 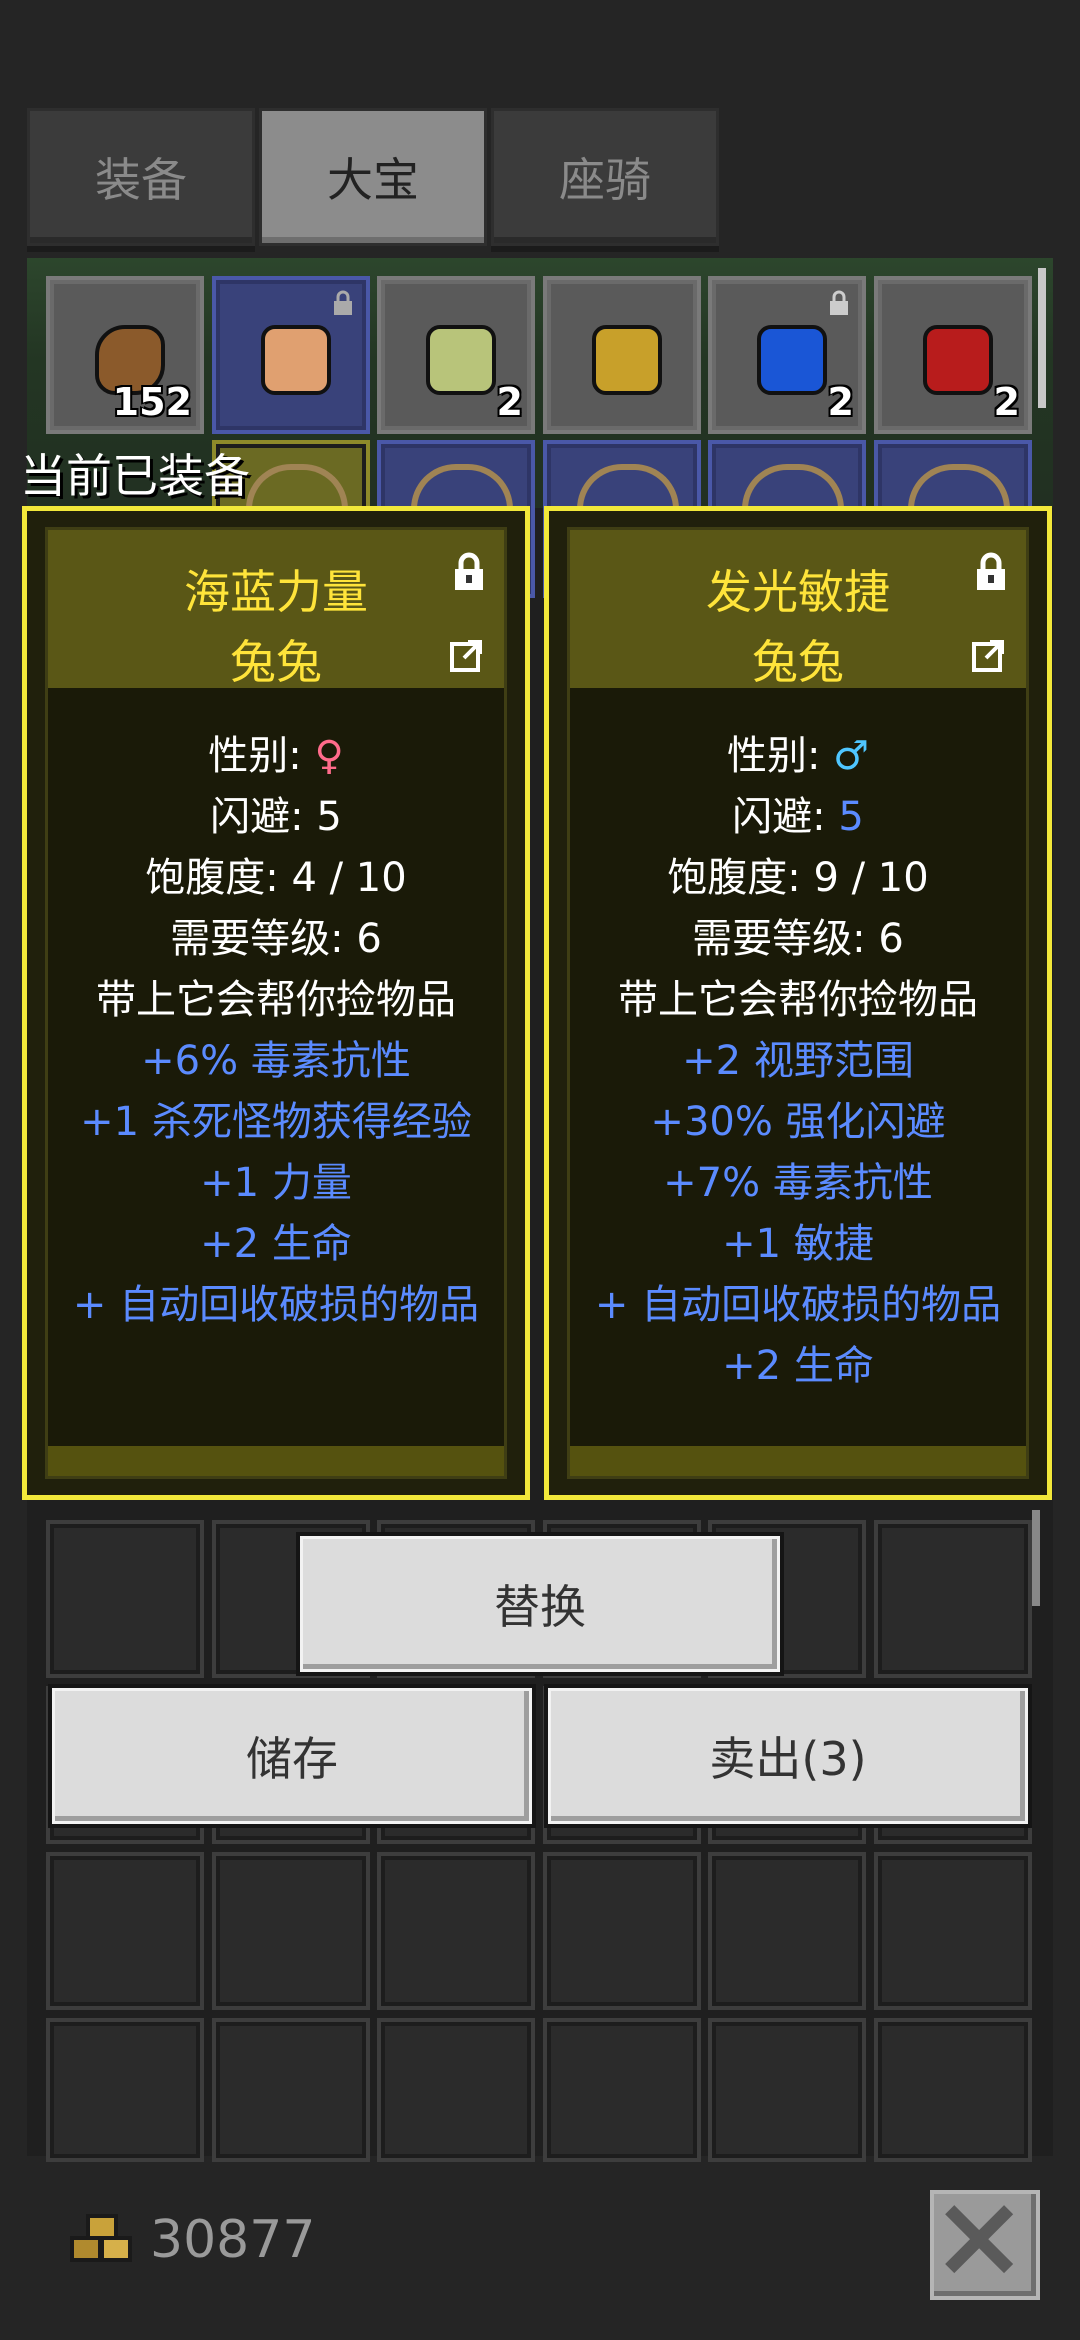 What do you see at coordinates (461, 360) in the screenshot?
I see `green-pet-icon` at bounding box center [461, 360].